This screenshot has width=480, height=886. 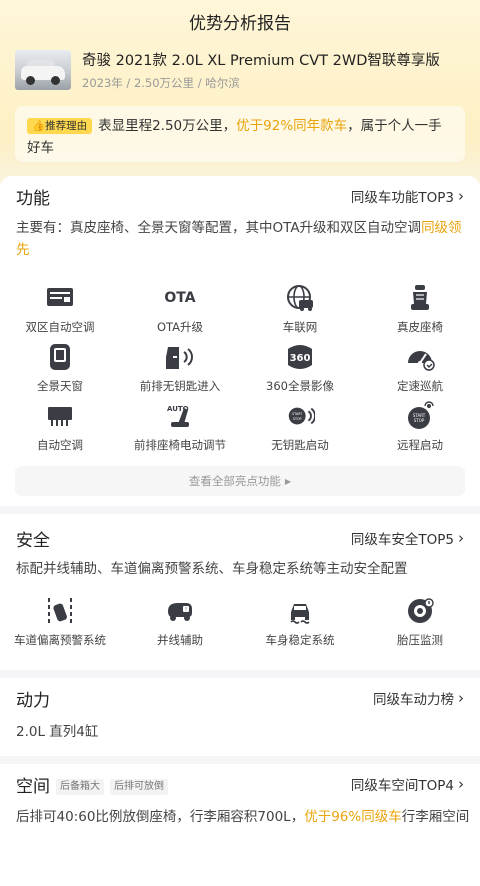 What do you see at coordinates (420, 298) in the screenshot?
I see `leather-seat-icon` at bounding box center [420, 298].